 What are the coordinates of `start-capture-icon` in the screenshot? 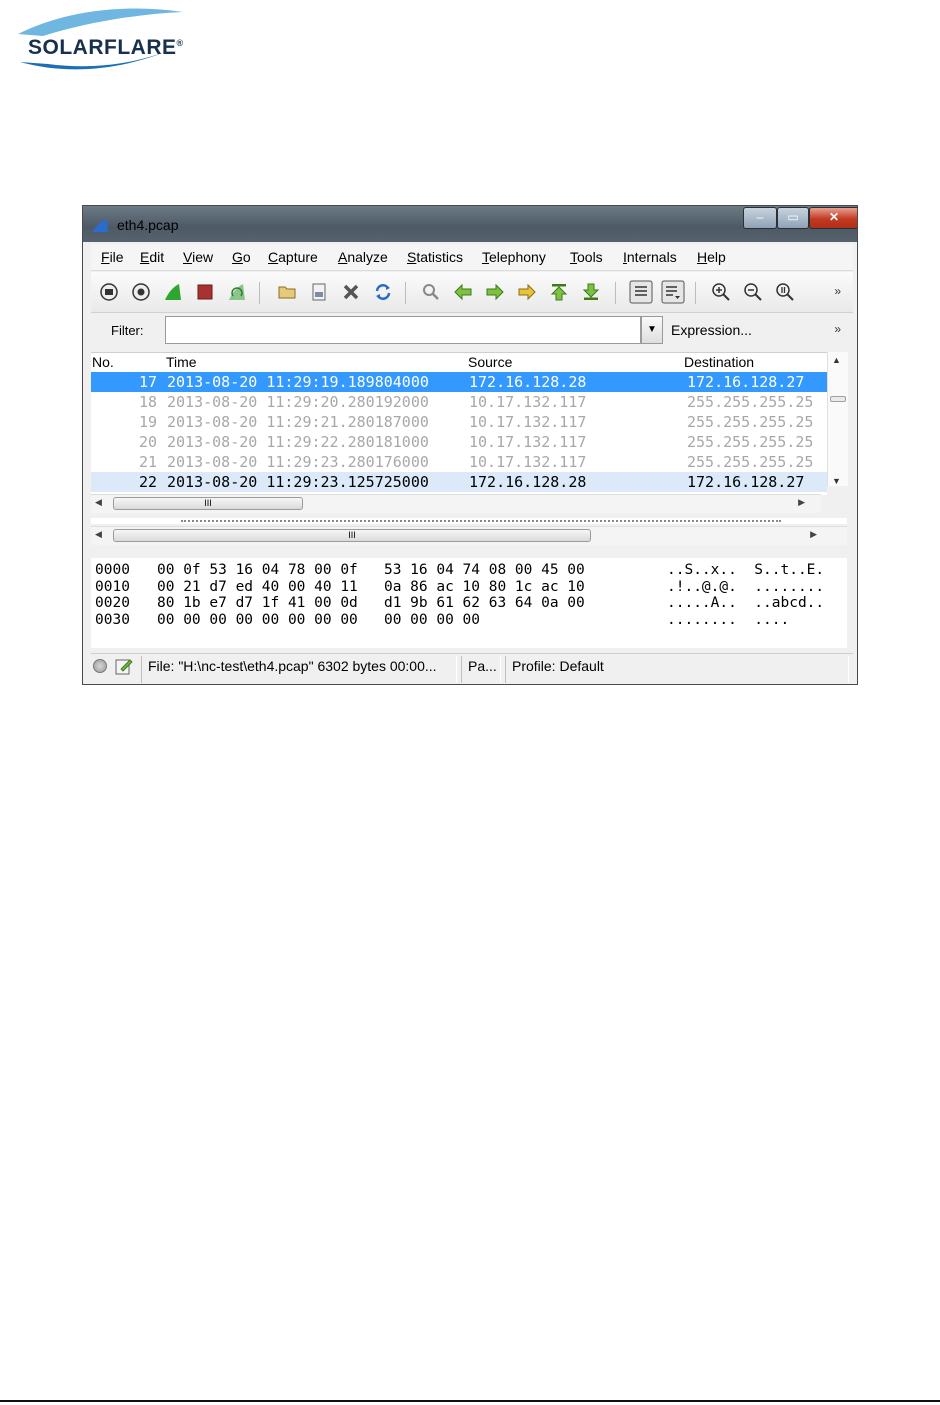 It's located at (173, 292).